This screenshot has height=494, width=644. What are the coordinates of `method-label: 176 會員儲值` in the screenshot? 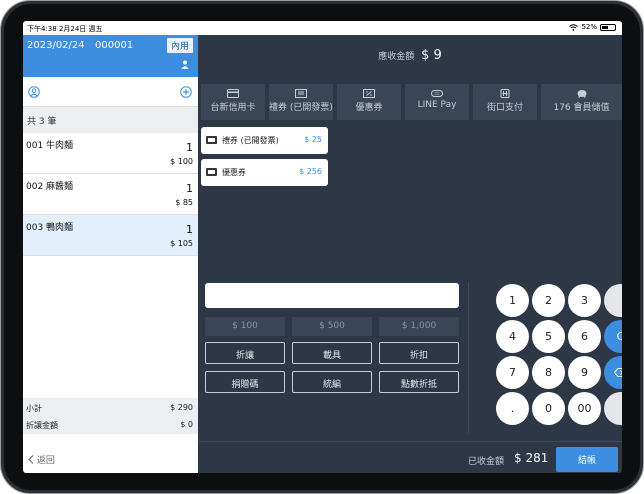 It's located at (581, 108).